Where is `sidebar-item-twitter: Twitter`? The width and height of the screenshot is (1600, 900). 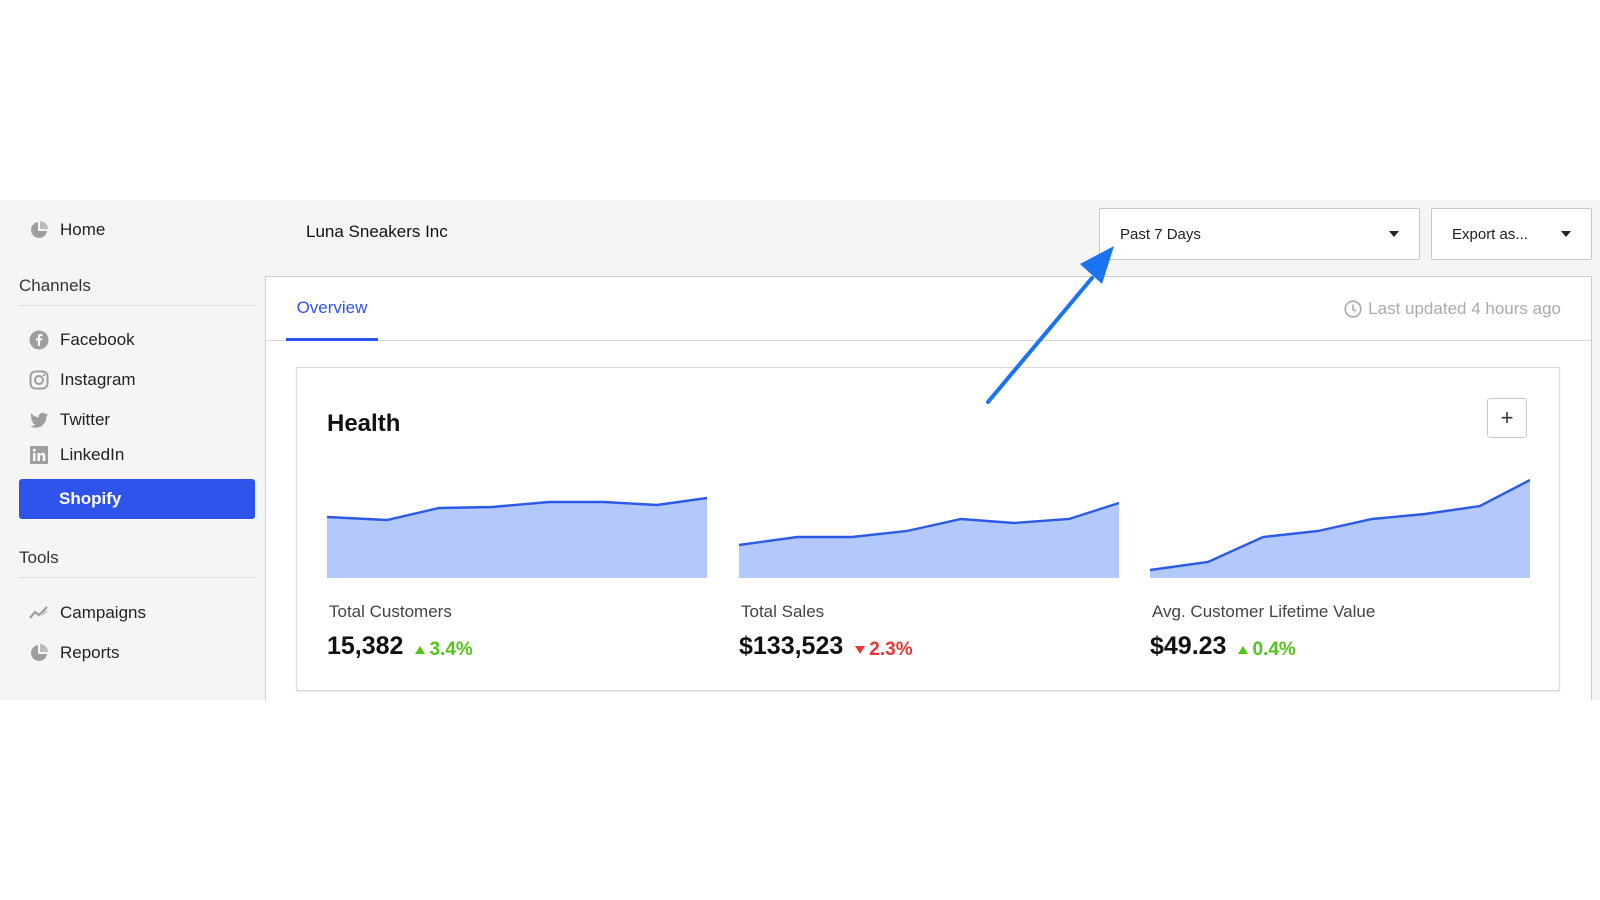
sidebar-item-twitter: Twitter is located at coordinates (137, 420).